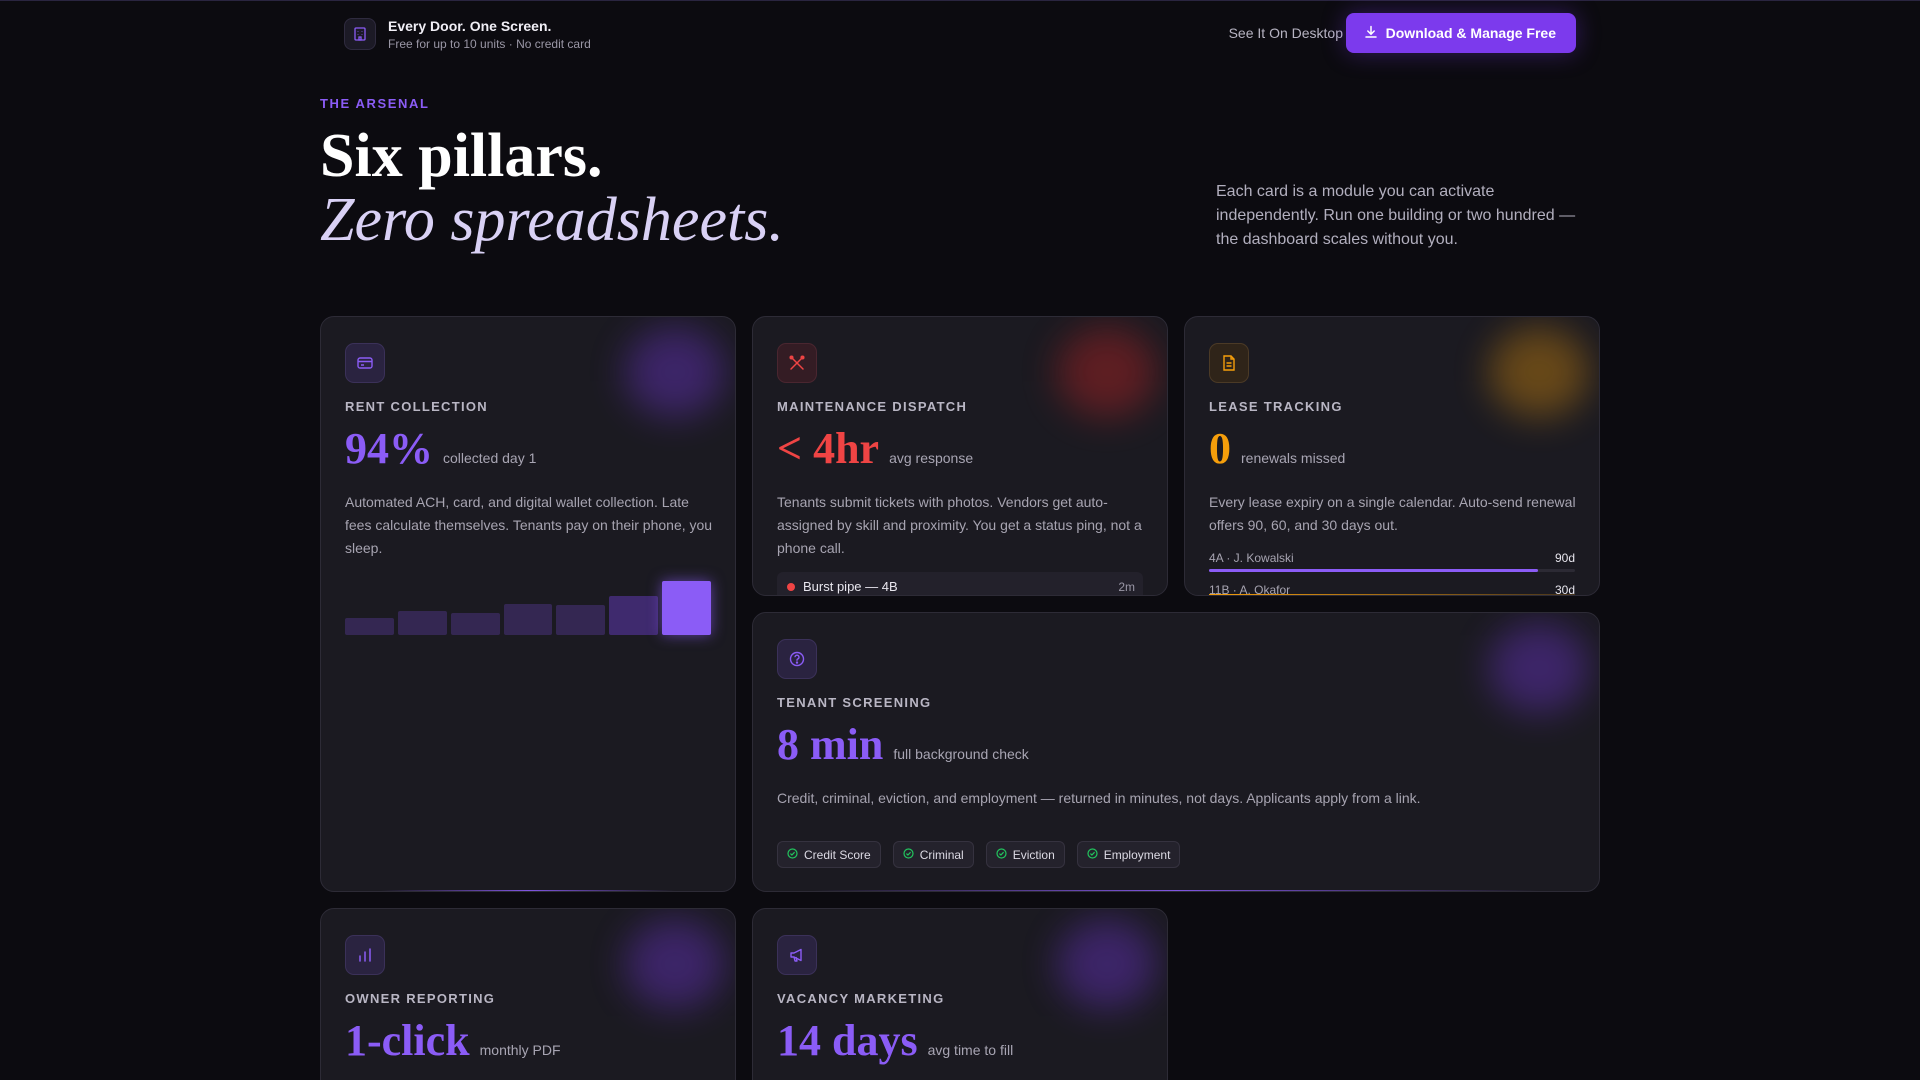 The height and width of the screenshot is (1080, 1920). I want to click on check-label: Criminal, so click(941, 854).